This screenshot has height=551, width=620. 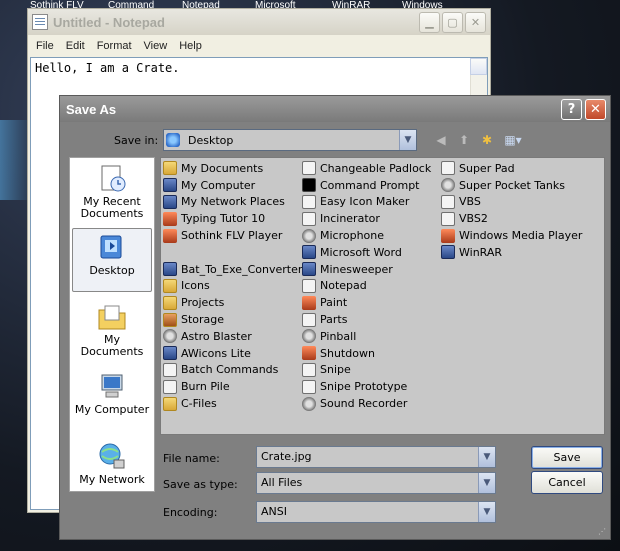 I want to click on notepad-titlebar: Untitled - Notepad ▁ ▢ ✕, so click(x=259, y=22).